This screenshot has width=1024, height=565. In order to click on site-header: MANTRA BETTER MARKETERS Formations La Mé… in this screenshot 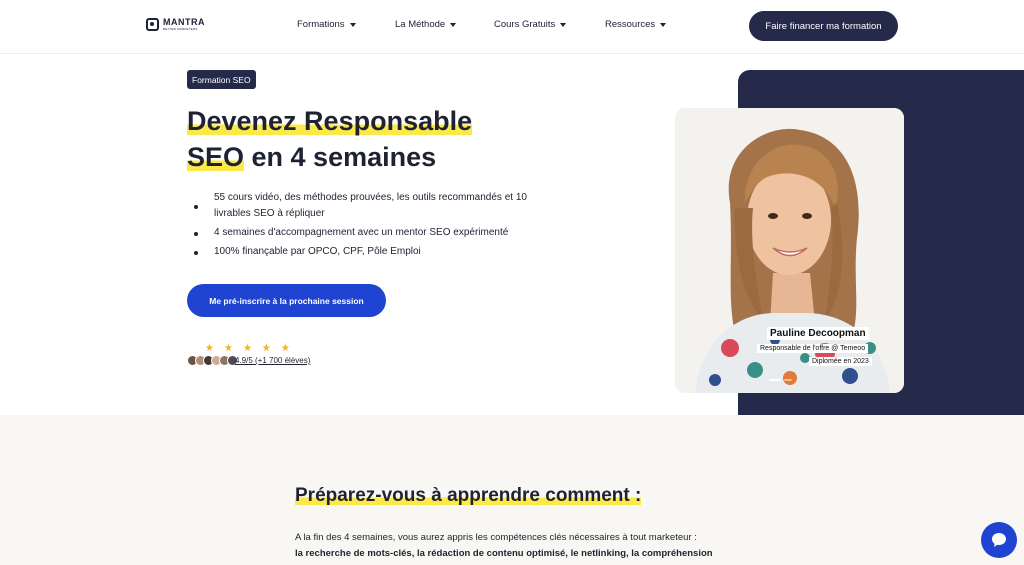, I will do `click(512, 27)`.